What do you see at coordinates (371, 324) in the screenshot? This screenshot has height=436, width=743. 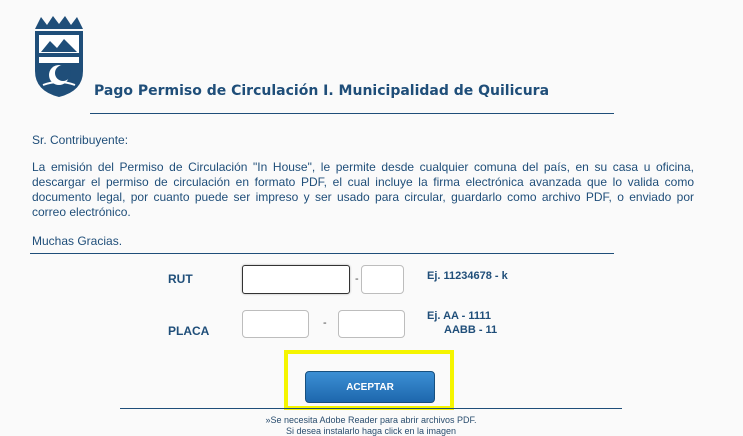 I see `placa-numbers-input` at bounding box center [371, 324].